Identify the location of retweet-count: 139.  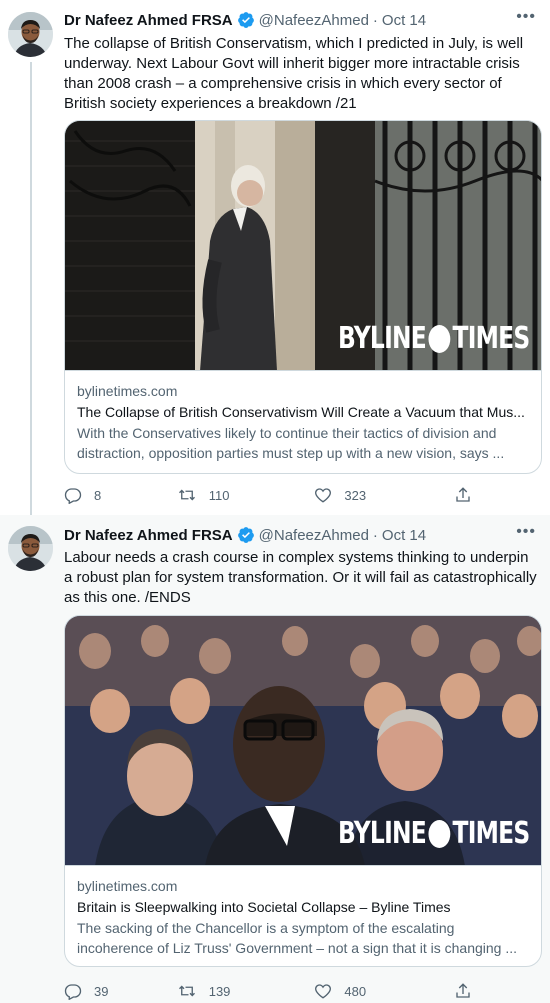
(219, 991).